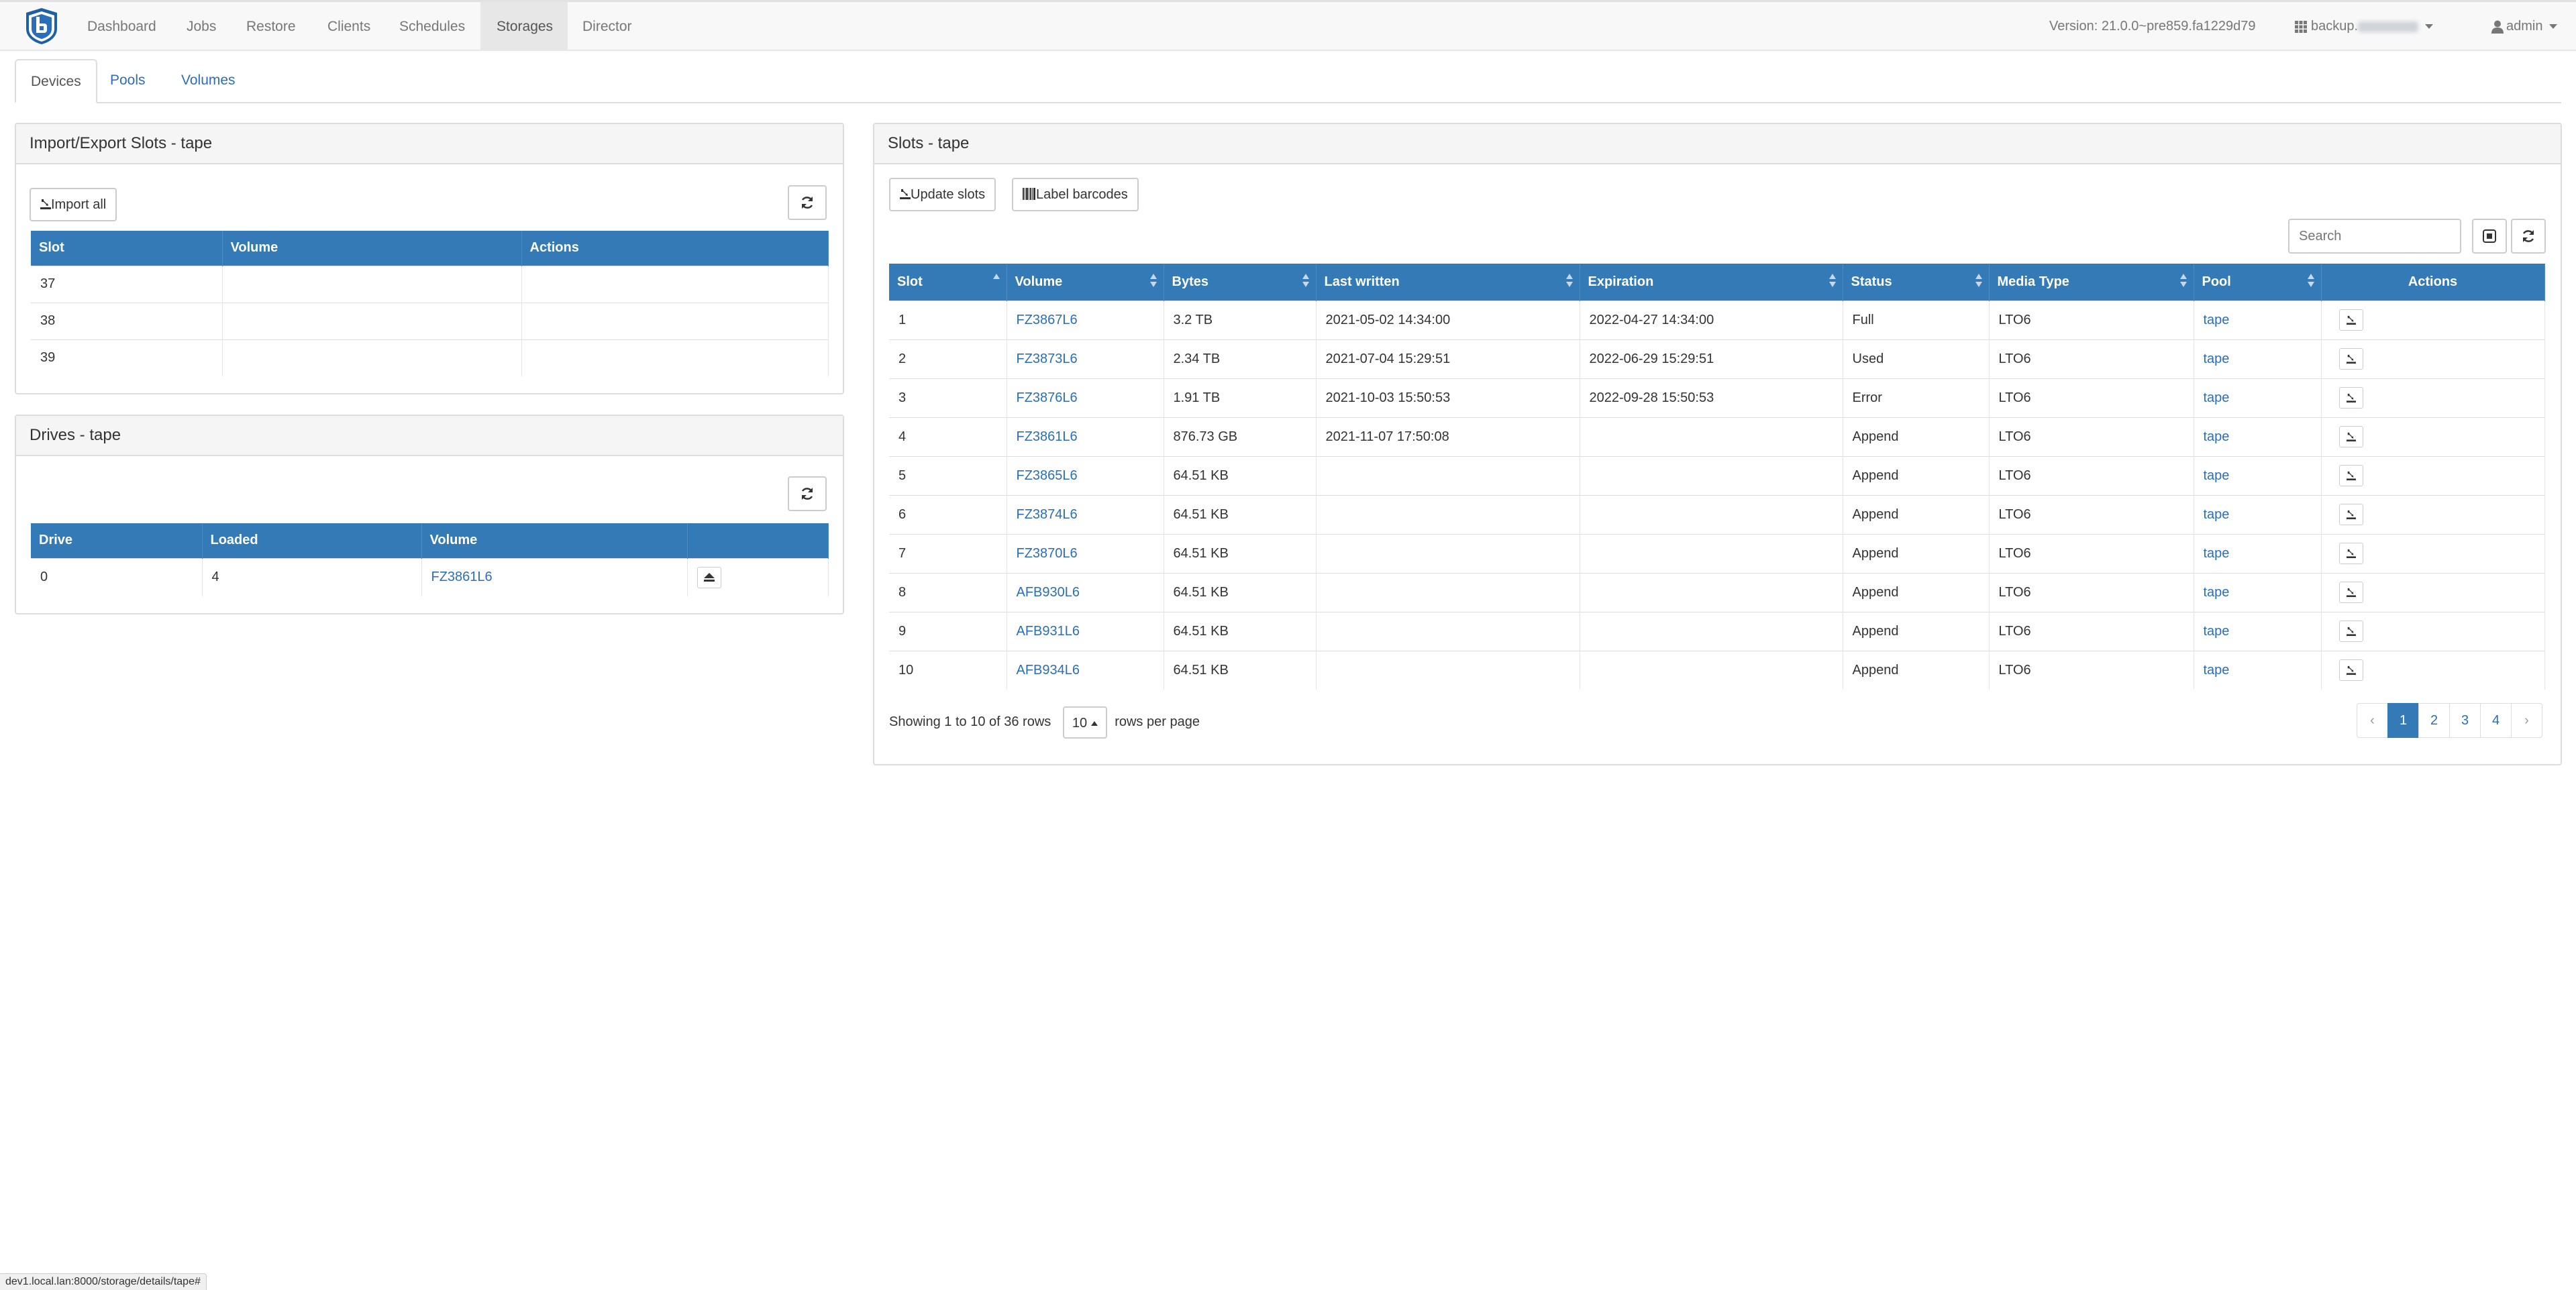 The width and height of the screenshot is (2576, 1290). Describe the element at coordinates (1711, 282) in the screenshot. I see `column-header-expiration: Expiration` at that location.